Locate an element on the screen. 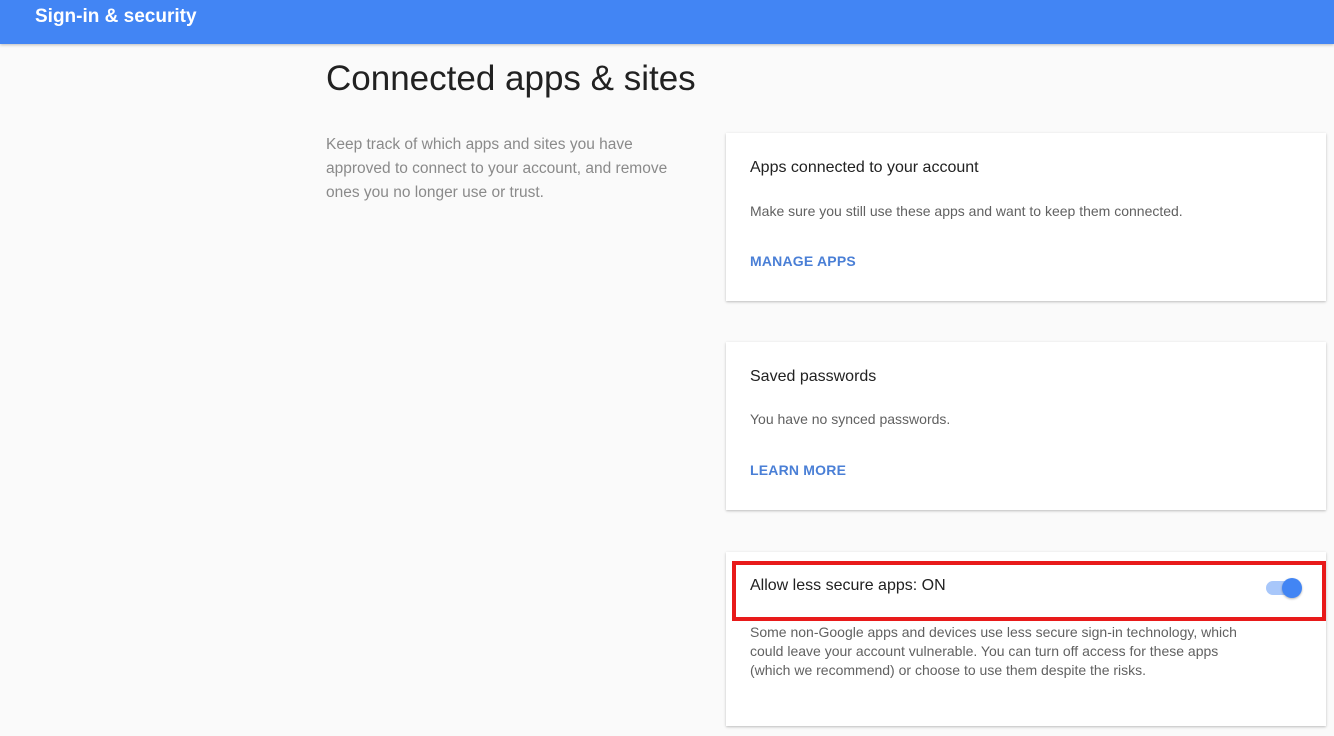 Image resolution: width=1334 pixels, height=736 pixels. top-app-bar: Sign-in & security is located at coordinates (667, 22).